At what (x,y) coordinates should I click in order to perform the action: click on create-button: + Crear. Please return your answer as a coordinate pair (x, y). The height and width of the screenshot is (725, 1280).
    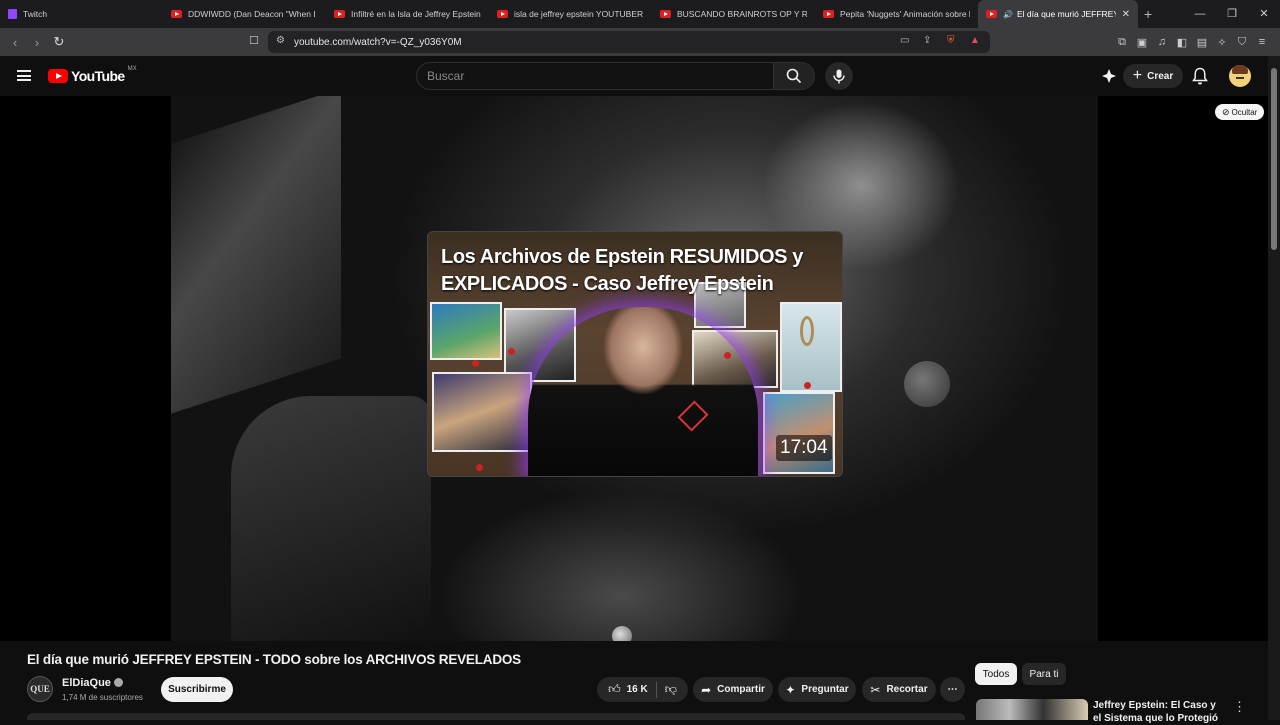
    Looking at the image, I should click on (1153, 76).